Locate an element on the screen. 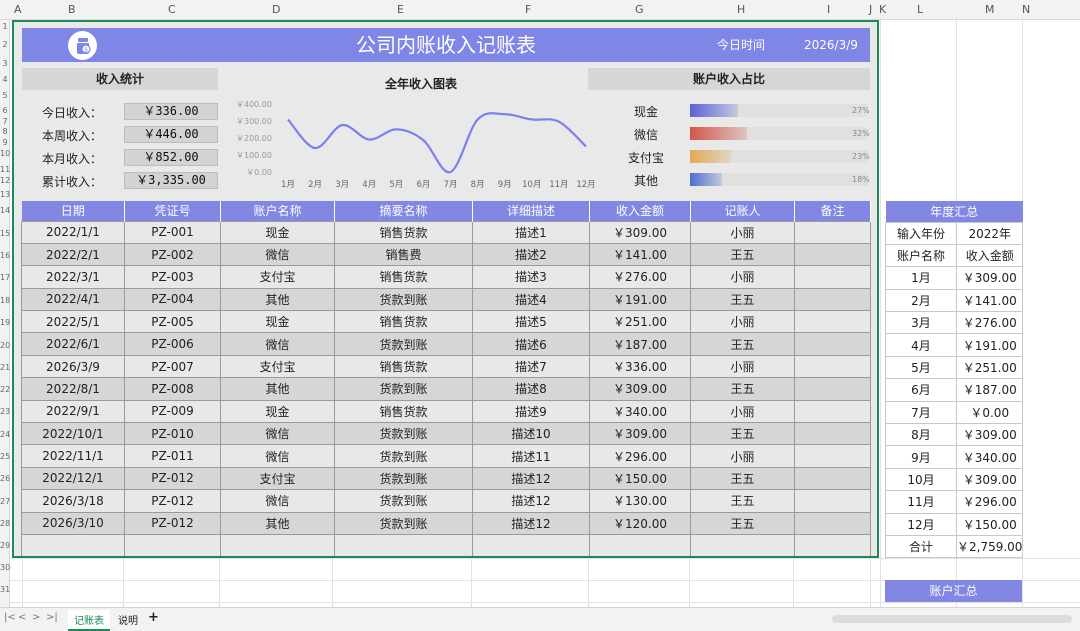  month-cell: 2月 is located at coordinates (921, 300).